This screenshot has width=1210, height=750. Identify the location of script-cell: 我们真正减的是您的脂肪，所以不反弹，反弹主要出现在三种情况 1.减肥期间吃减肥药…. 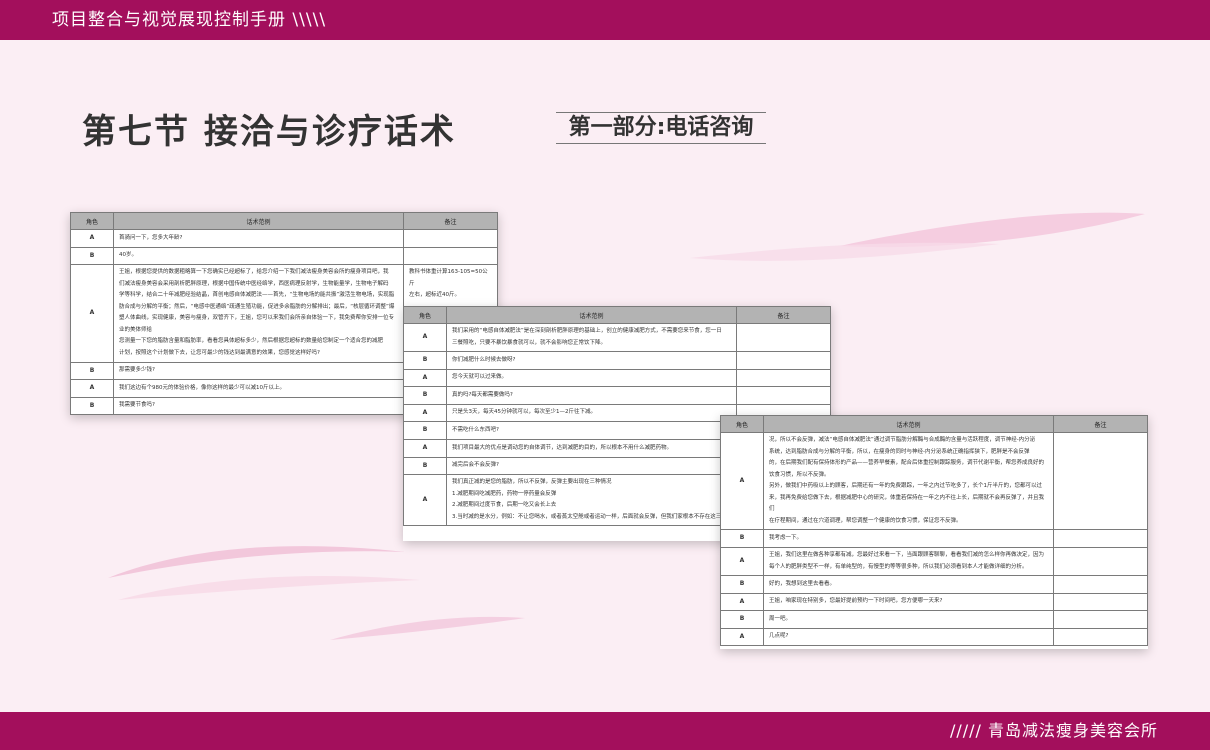
(591, 500).